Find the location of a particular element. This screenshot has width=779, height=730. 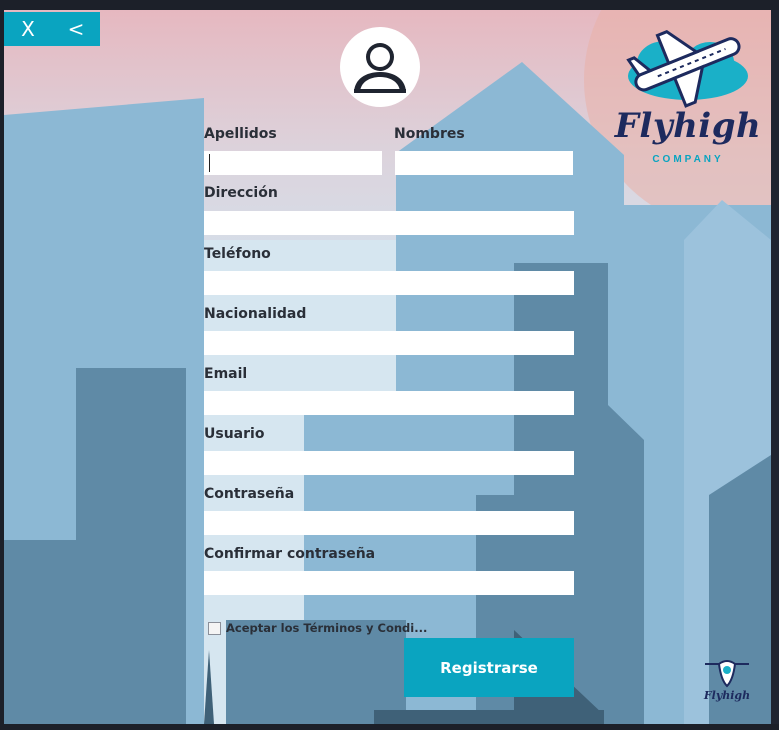

window-controls: X < is located at coordinates (52, 29).